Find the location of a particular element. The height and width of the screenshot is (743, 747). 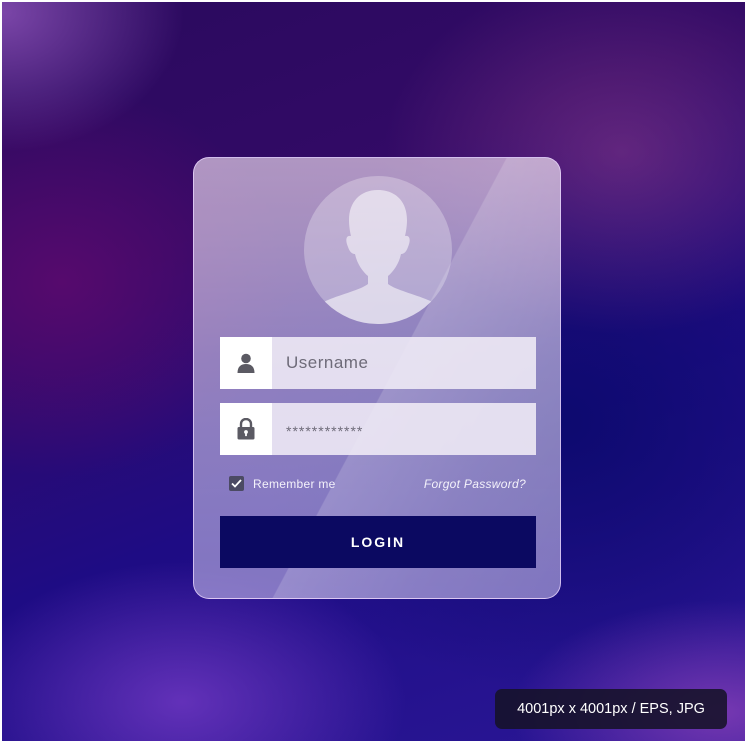

remember-checkbox is located at coordinates (236, 483).